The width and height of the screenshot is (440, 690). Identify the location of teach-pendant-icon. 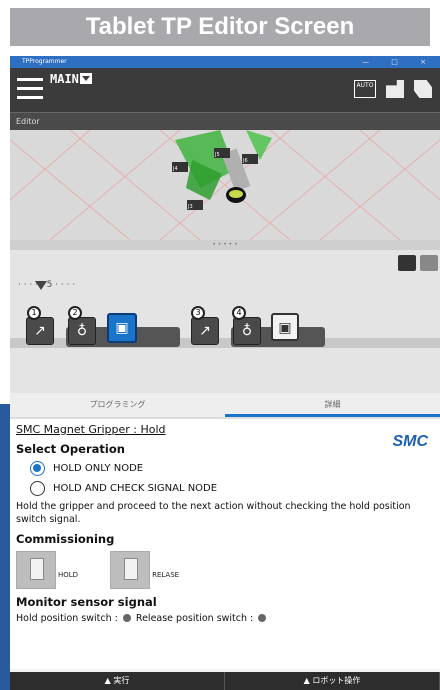
(395, 89).